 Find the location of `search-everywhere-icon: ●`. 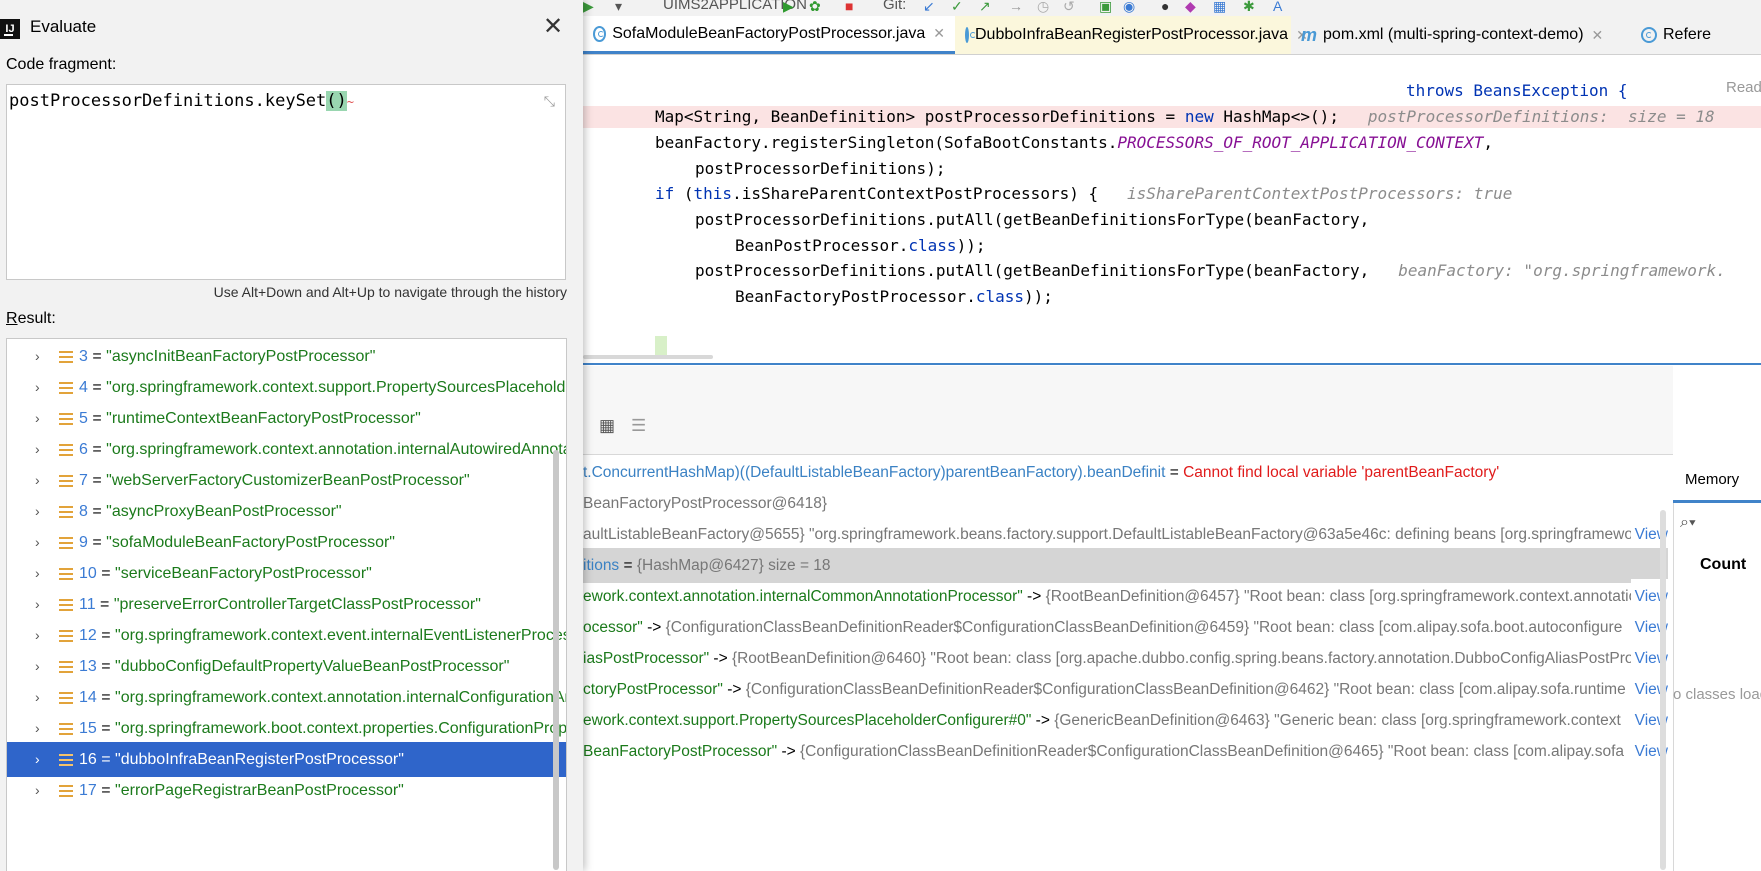

search-everywhere-icon: ● is located at coordinates (1165, 6).